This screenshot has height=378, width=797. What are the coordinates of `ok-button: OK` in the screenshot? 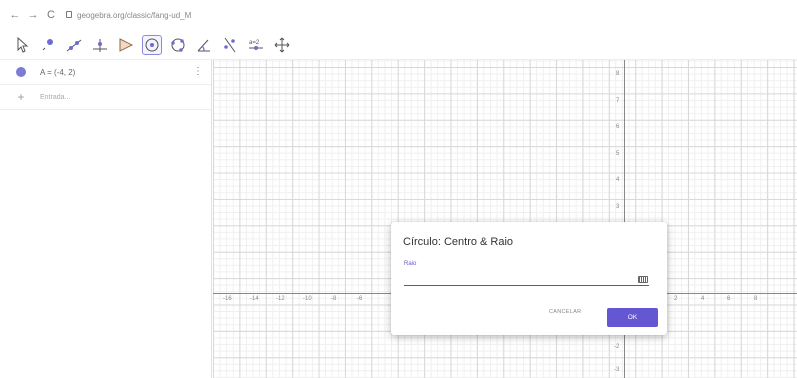 It's located at (632, 317).